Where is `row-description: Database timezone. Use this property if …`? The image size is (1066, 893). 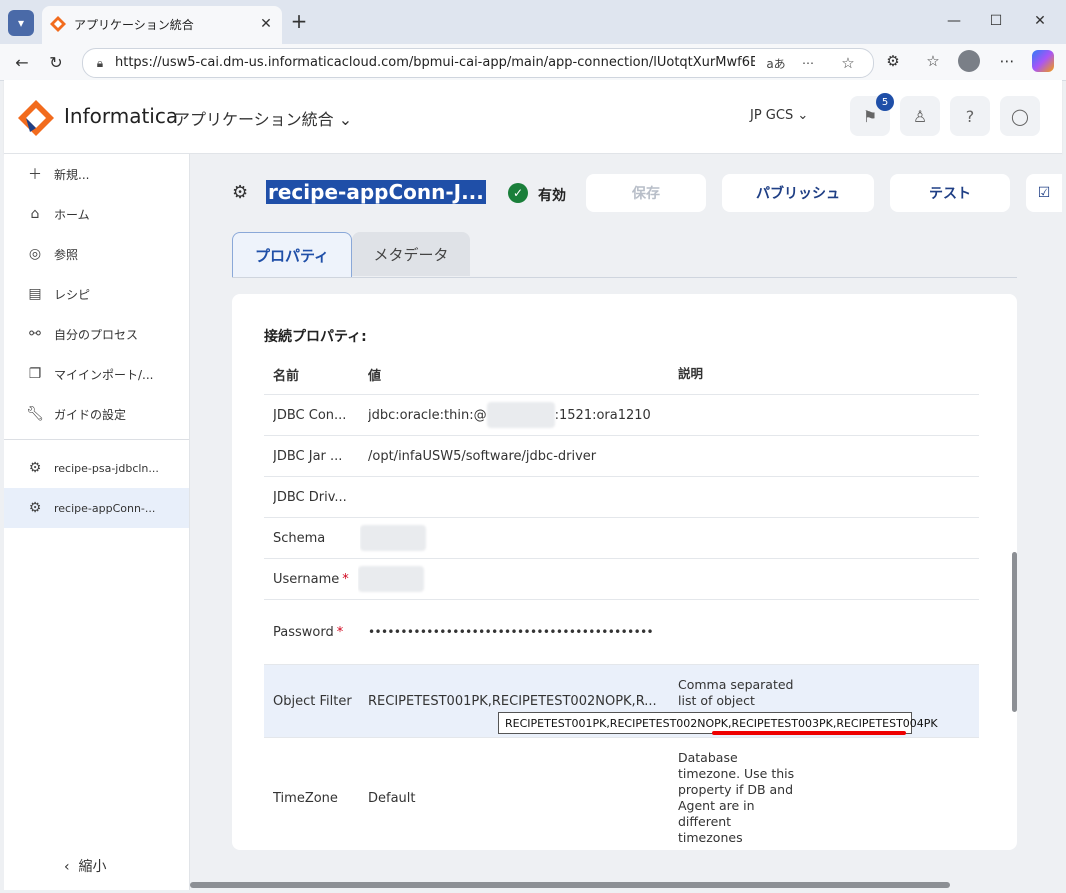
row-description: Database timezone. Use this property if … is located at coordinates (736, 797).